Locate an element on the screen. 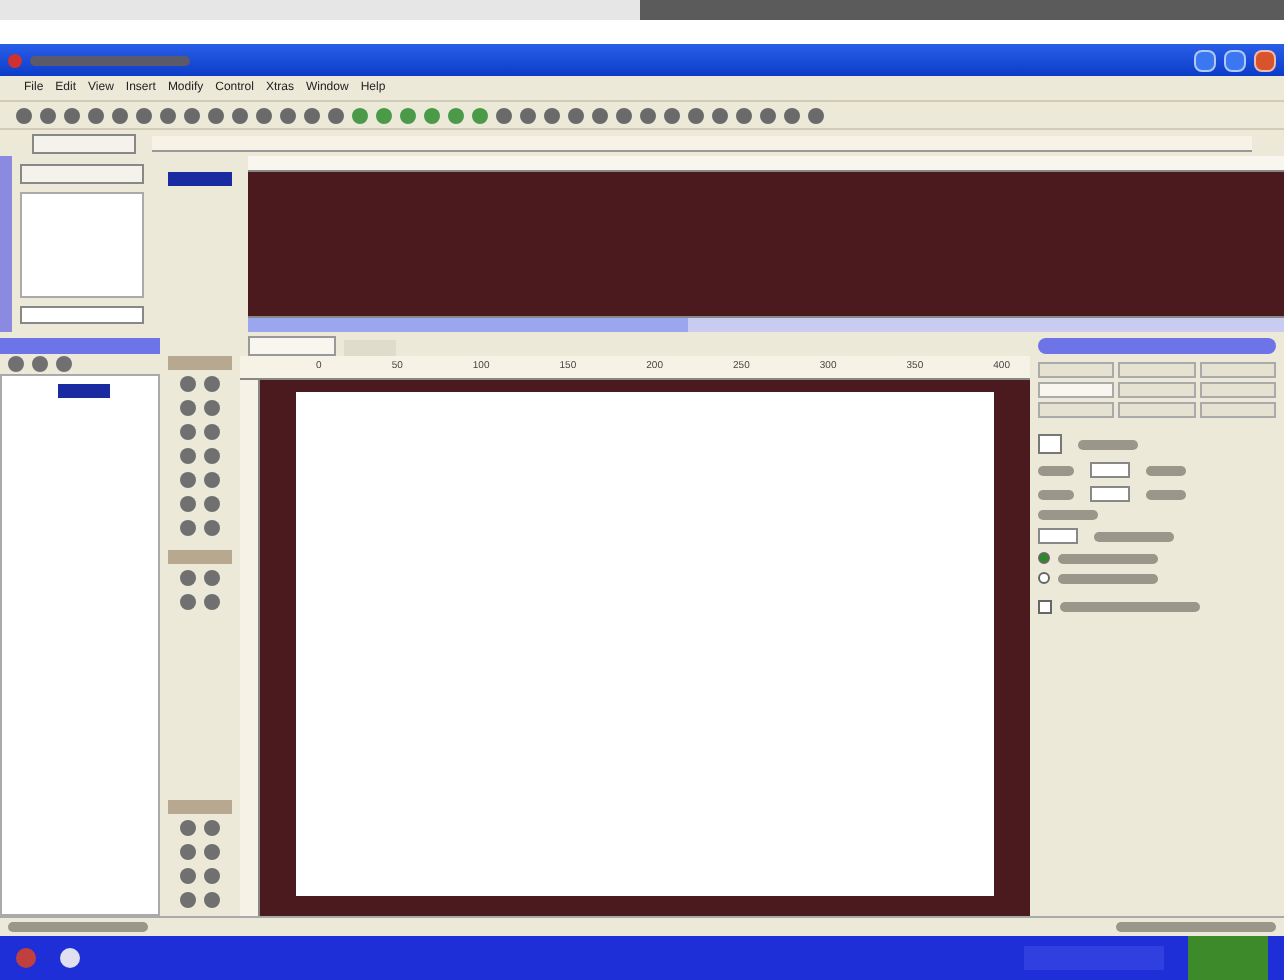  taskbar-icon is located at coordinates (70, 958).